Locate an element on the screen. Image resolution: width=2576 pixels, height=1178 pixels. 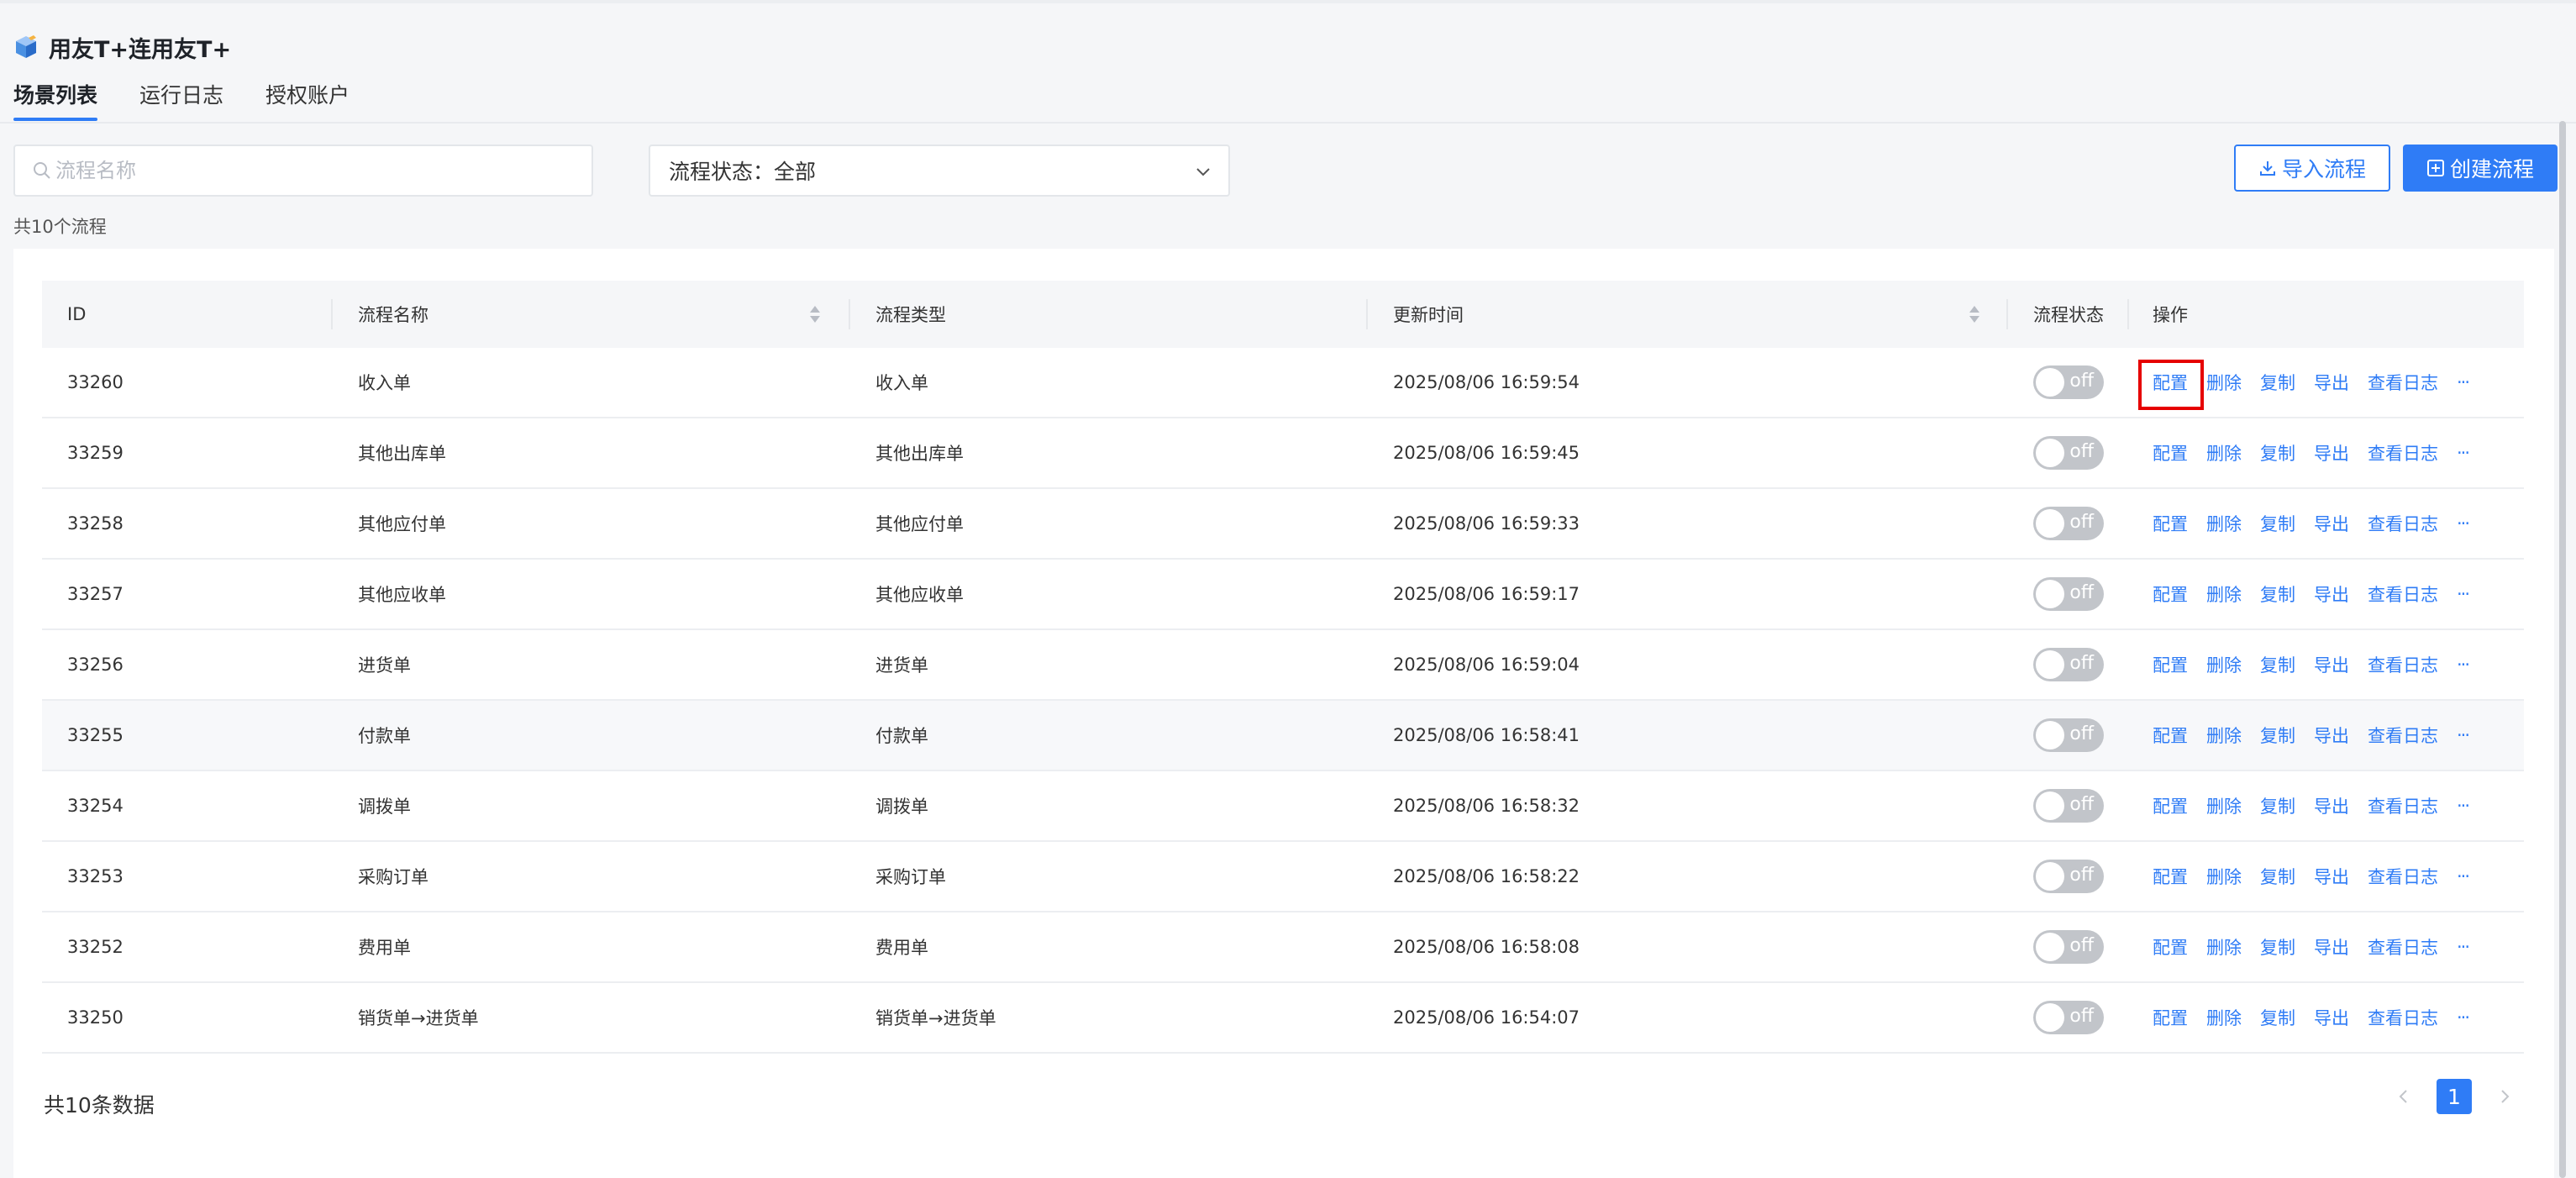
page-number: 1 is located at coordinates (2454, 1096).